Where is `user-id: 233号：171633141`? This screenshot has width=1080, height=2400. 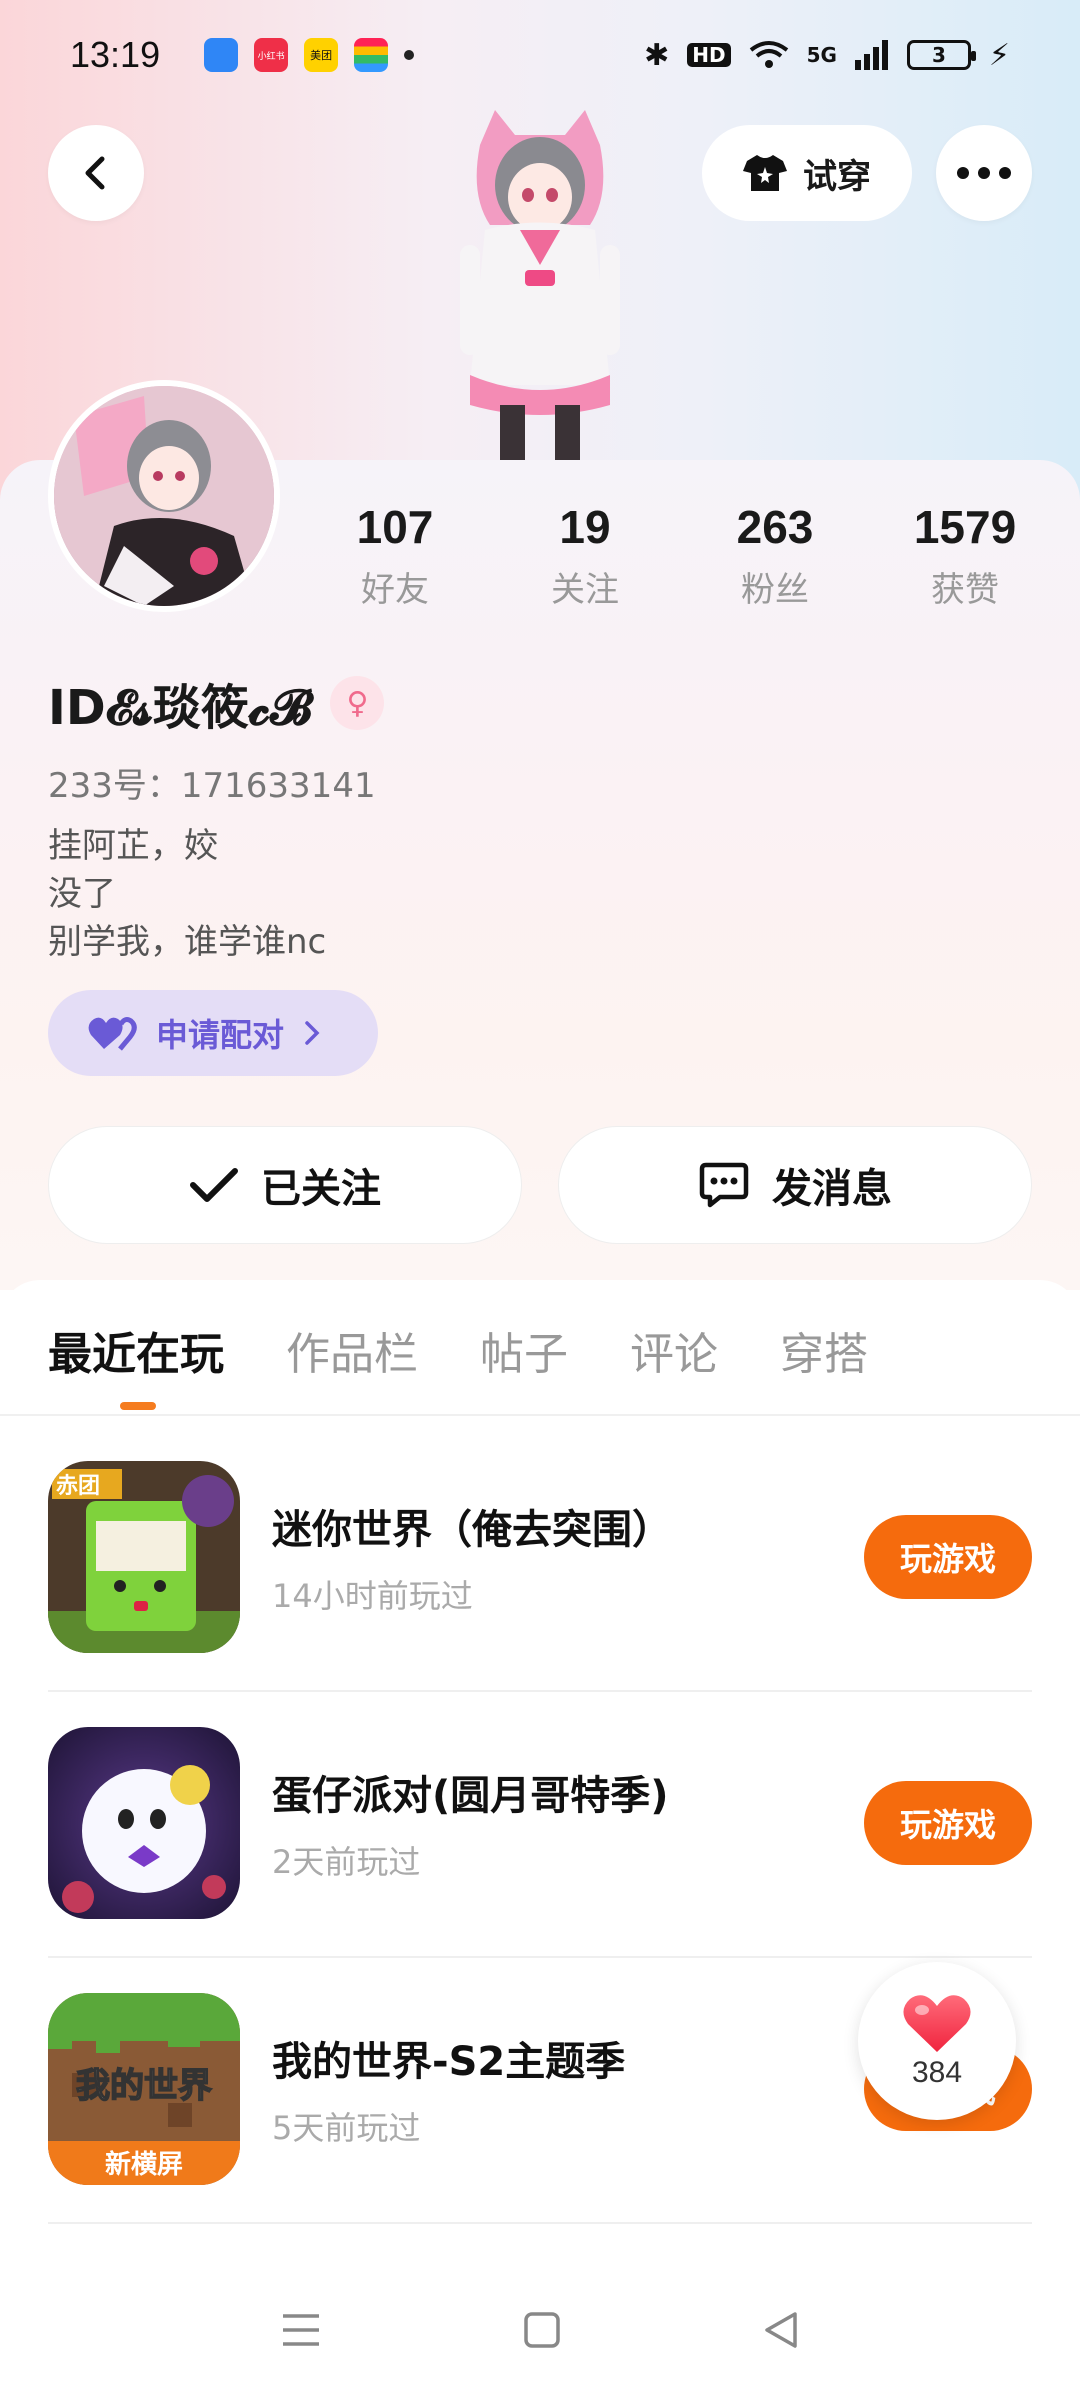 user-id: 233号：171633141 is located at coordinates (212, 786).